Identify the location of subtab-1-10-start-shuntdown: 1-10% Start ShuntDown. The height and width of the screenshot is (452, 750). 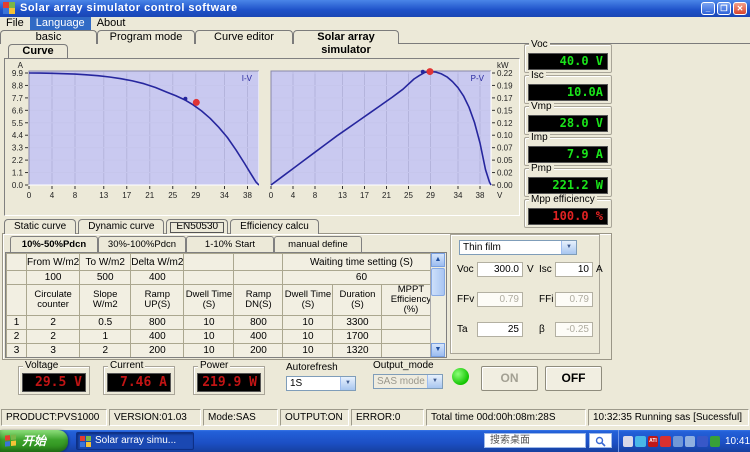
(230, 250).